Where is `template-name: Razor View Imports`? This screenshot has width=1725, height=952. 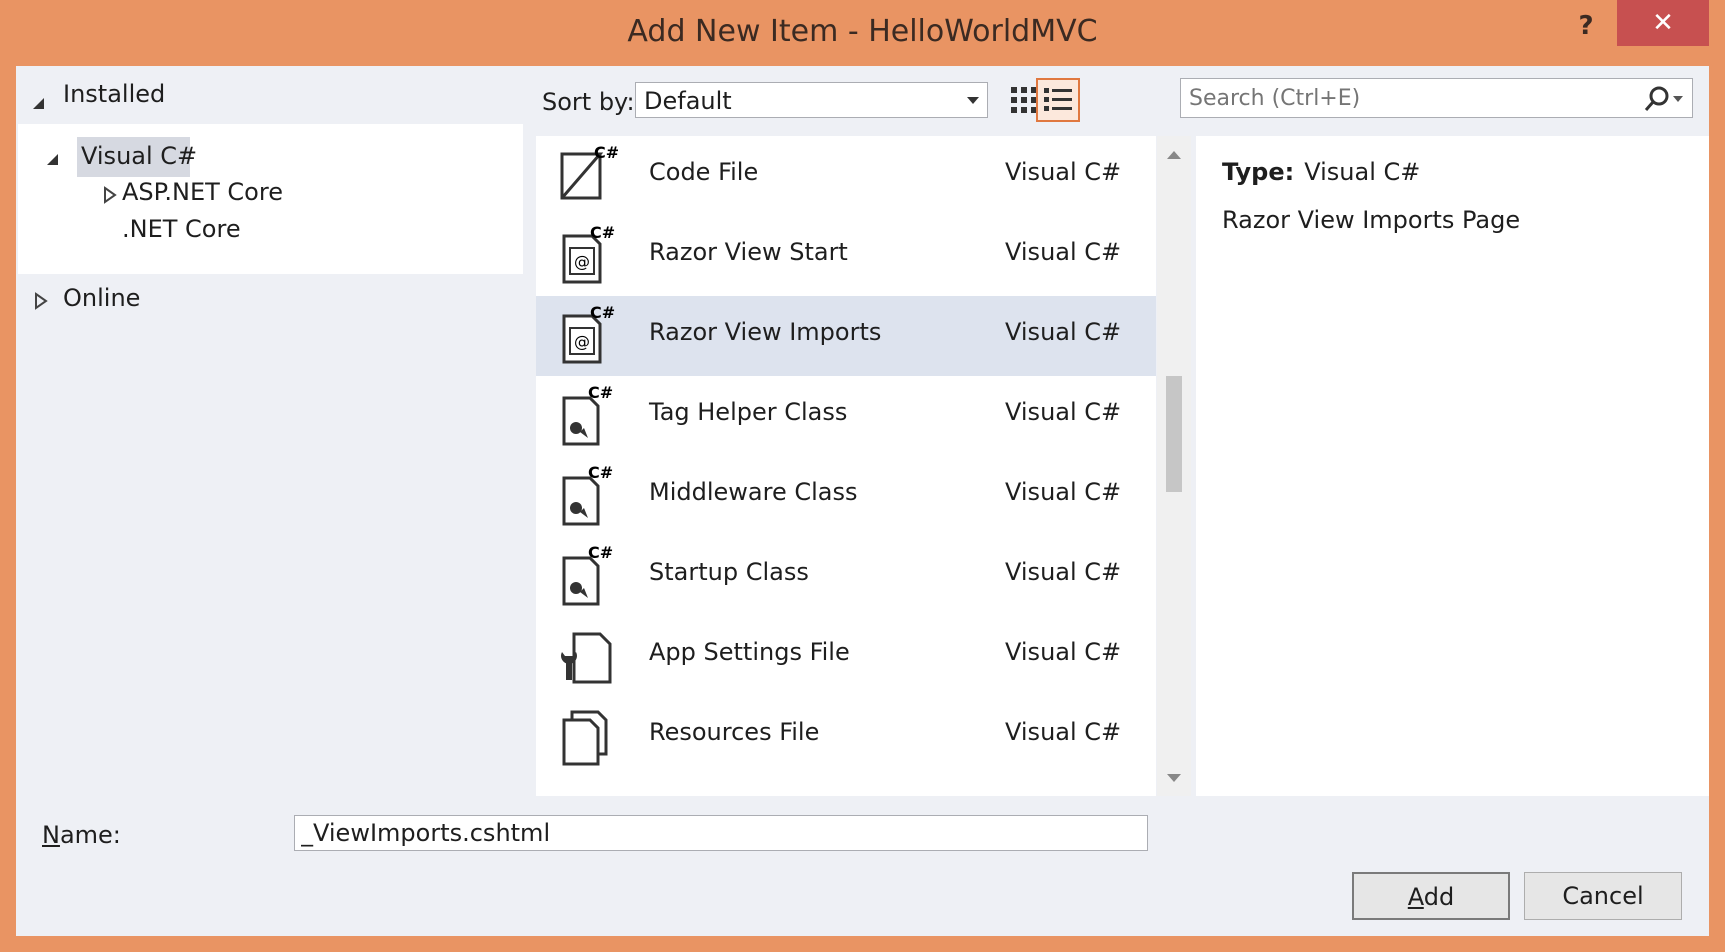 template-name: Razor View Imports is located at coordinates (765, 332).